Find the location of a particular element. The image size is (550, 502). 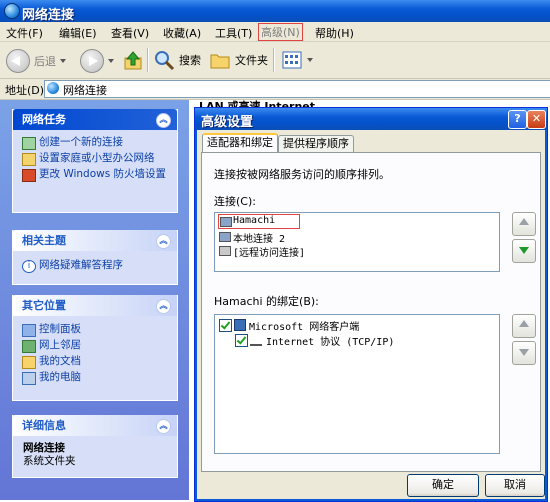

firewall-icon is located at coordinates (29, 175).